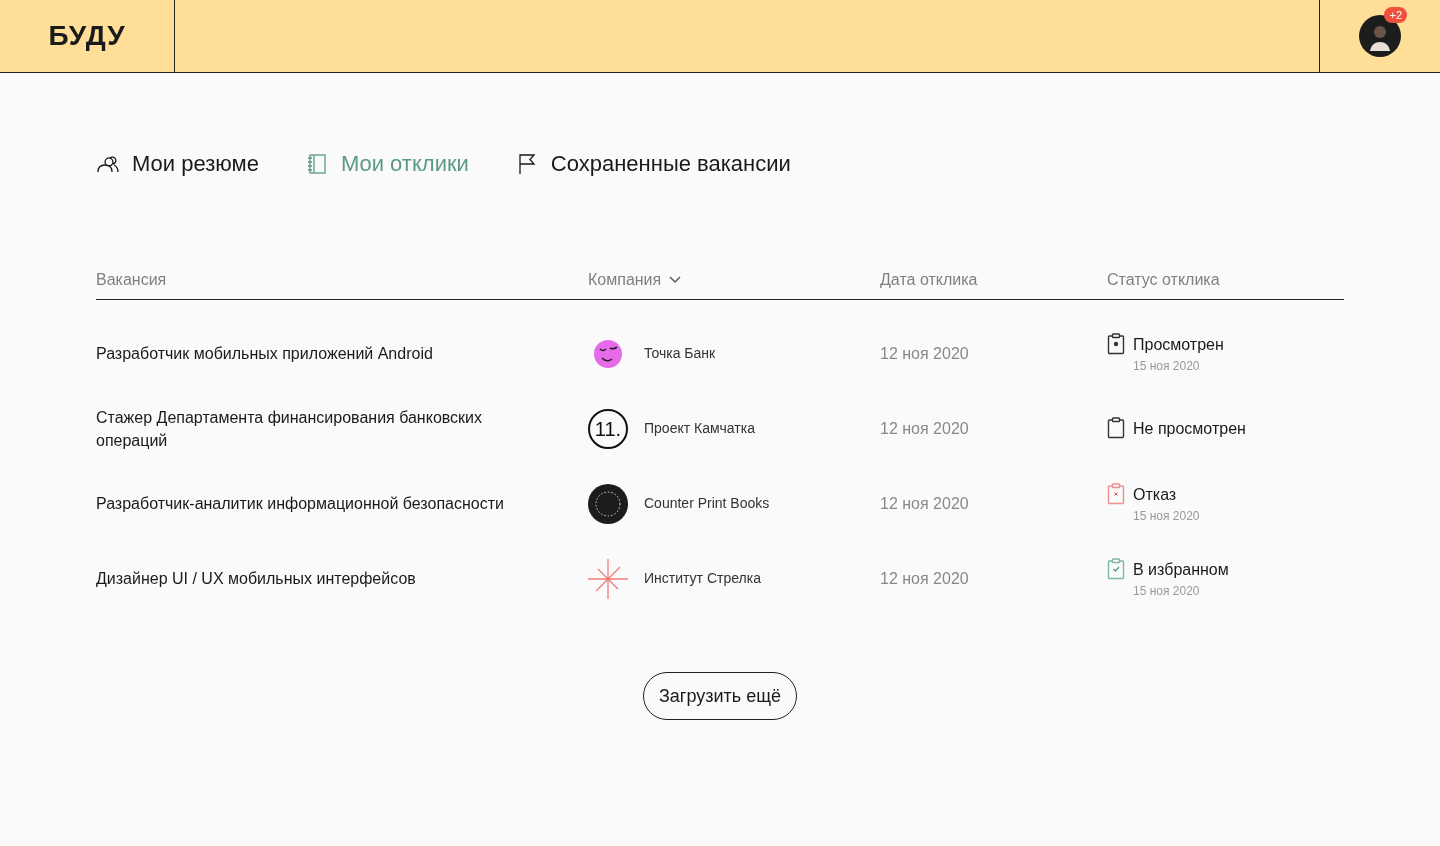 This screenshot has width=1440, height=846. What do you see at coordinates (1395, 15) in the screenshot?
I see `notification-badge: +2` at bounding box center [1395, 15].